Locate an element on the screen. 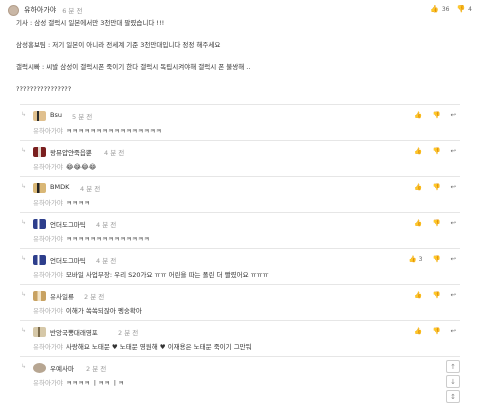 This screenshot has width=480, height=411. comment-author: BMDK is located at coordinates (59, 187).